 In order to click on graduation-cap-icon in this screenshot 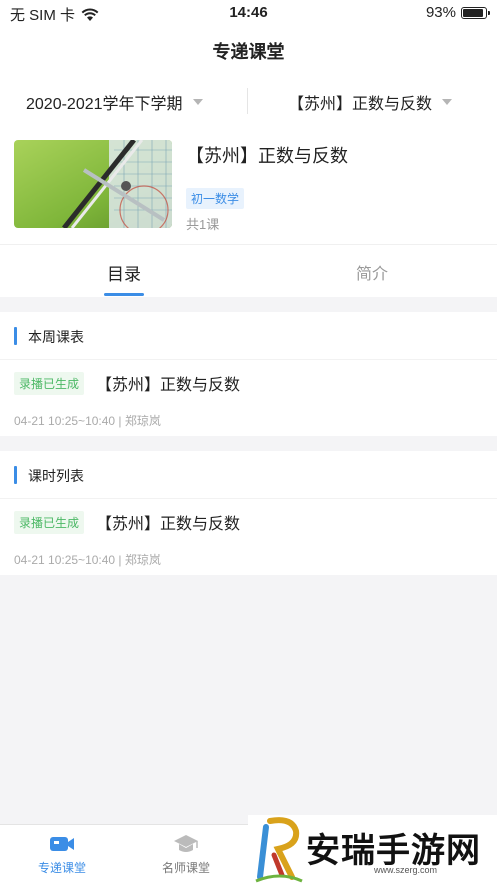, I will do `click(186, 843)`.